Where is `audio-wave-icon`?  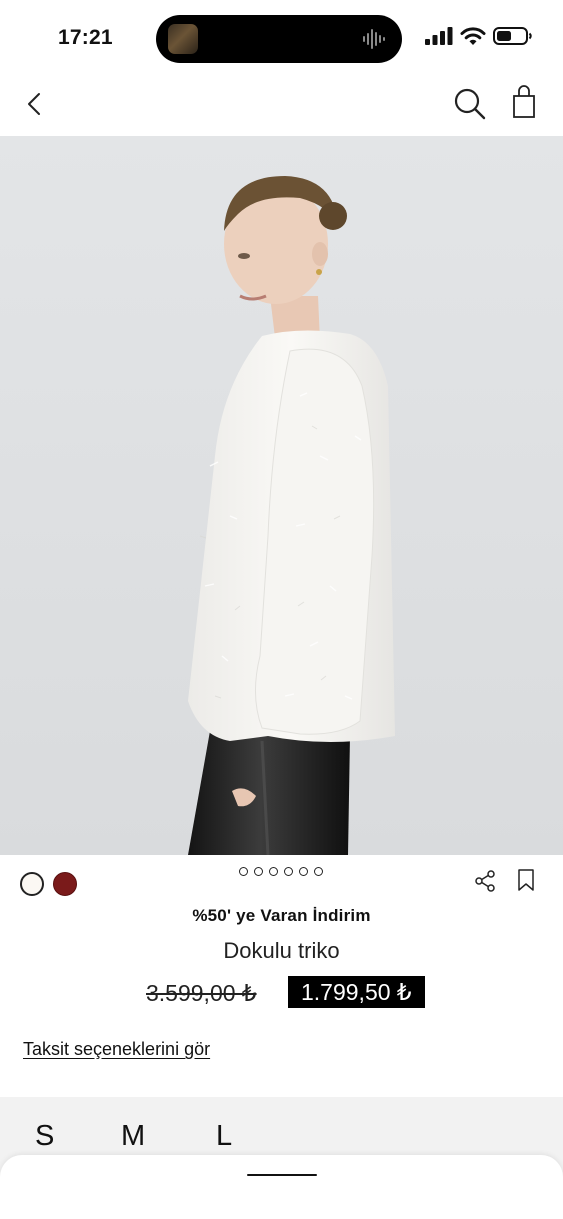
audio-wave-icon is located at coordinates (374, 39).